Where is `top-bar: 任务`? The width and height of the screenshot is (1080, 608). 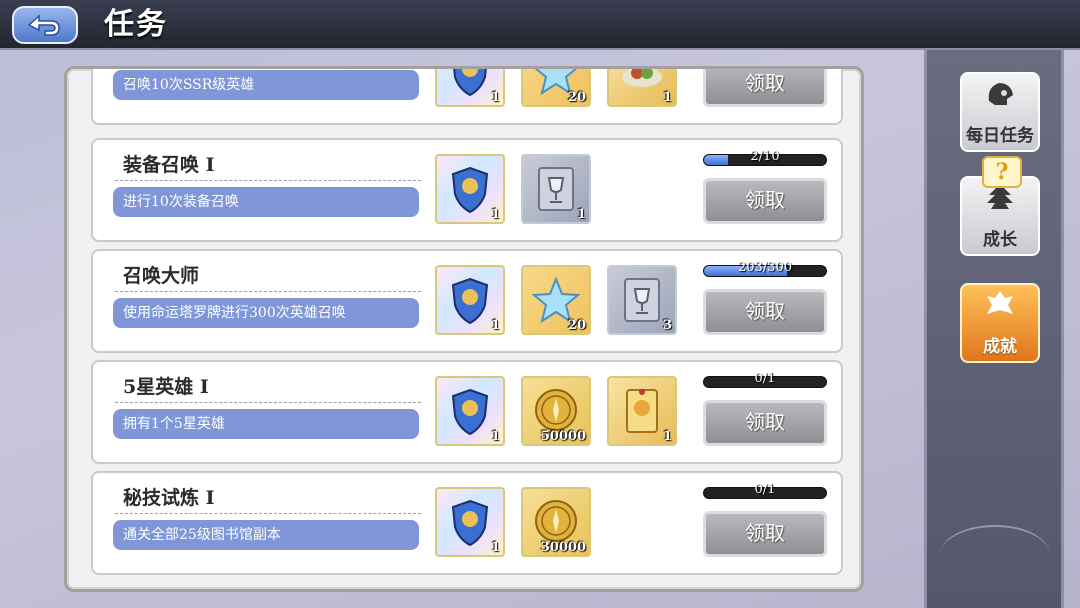 top-bar: 任务 is located at coordinates (540, 25).